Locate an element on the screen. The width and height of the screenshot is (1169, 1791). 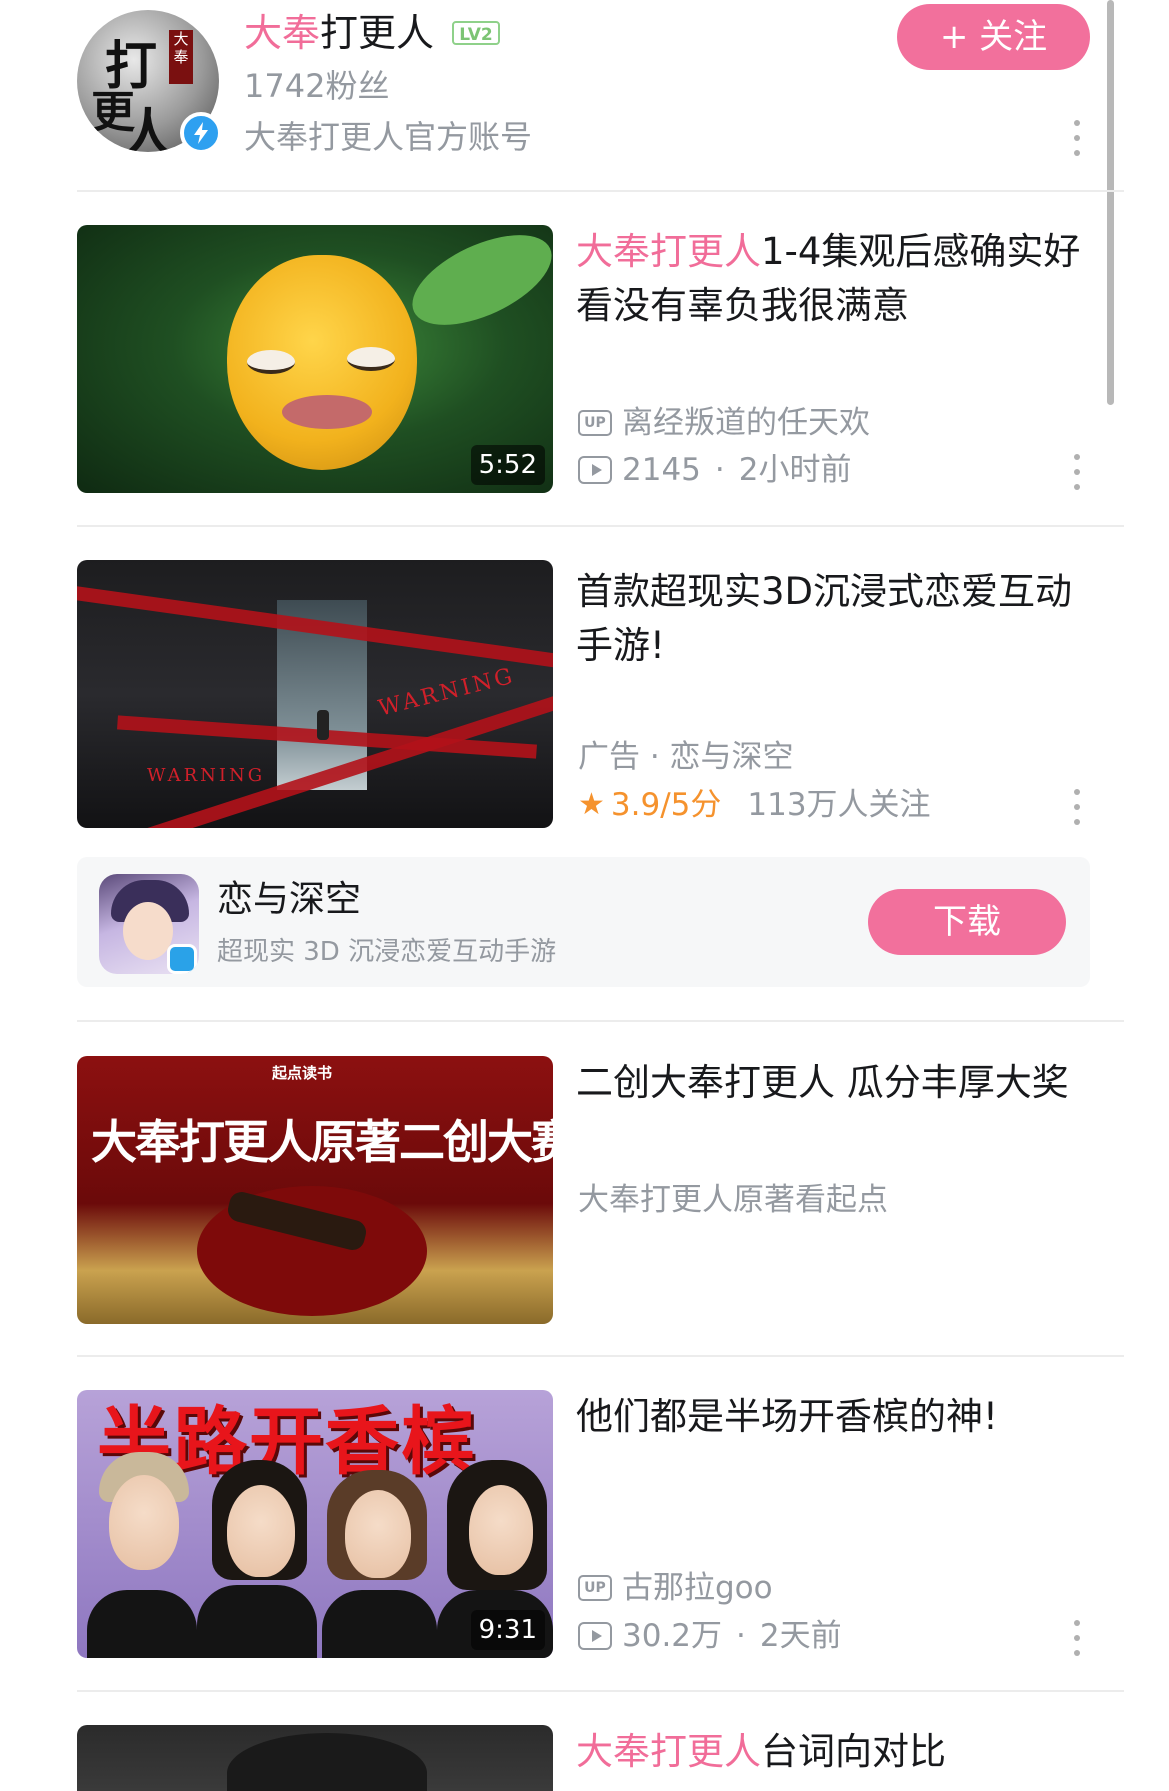
eye-right is located at coordinates (371, 359).